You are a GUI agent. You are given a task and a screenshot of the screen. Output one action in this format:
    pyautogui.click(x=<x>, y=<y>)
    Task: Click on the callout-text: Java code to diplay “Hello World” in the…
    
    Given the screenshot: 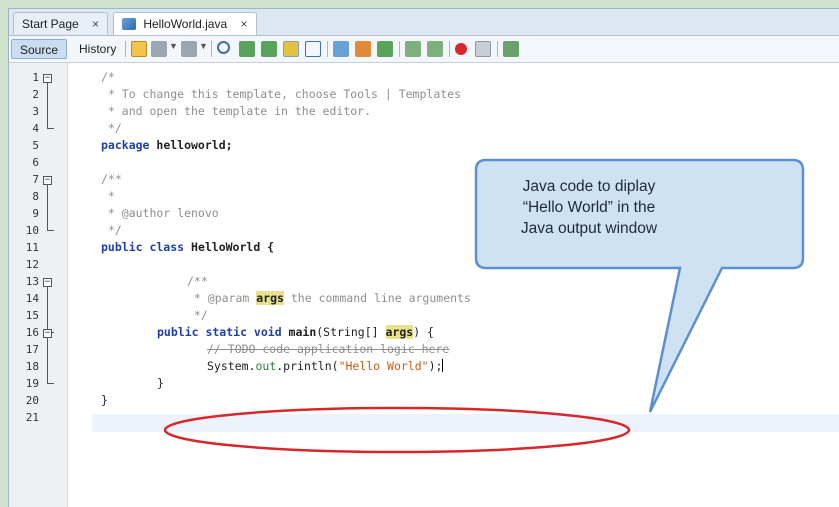 What is the action you would take?
    pyautogui.click(x=589, y=207)
    